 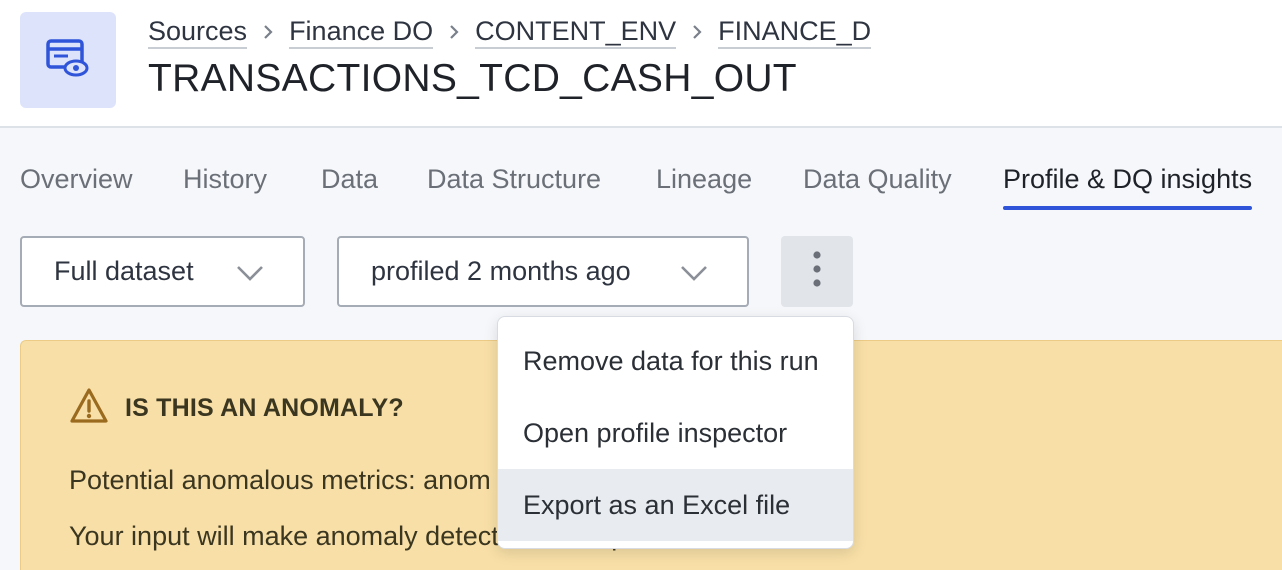 What do you see at coordinates (675, 361) in the screenshot?
I see `menu-item-remove-run-data: Remove data for this run` at bounding box center [675, 361].